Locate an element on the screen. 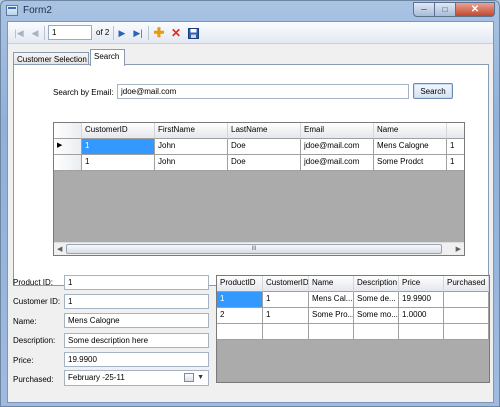 This screenshot has width=500, height=407. binding-navigator: |◀ ◀ 1 of 2 ▶ ▶| ✚ ✕ is located at coordinates (250, 33).